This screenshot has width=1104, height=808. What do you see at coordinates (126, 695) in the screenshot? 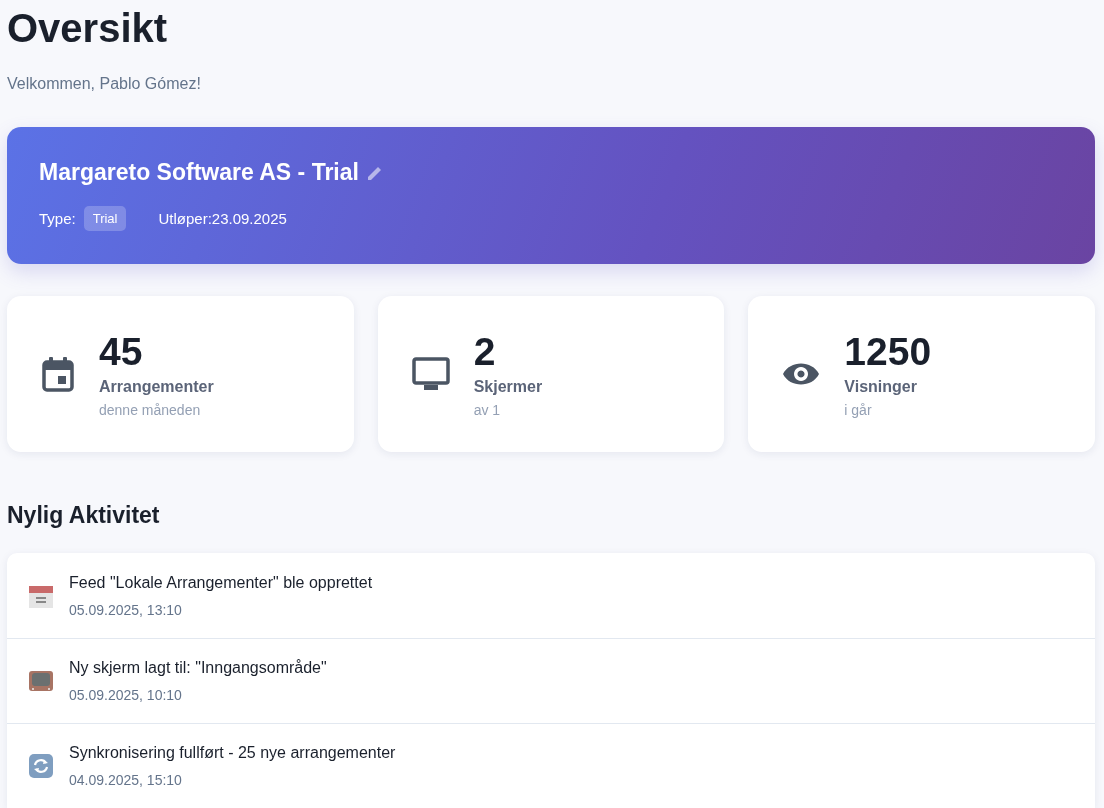
I see `activity-time: 05.09.2025, 10:10` at bounding box center [126, 695].